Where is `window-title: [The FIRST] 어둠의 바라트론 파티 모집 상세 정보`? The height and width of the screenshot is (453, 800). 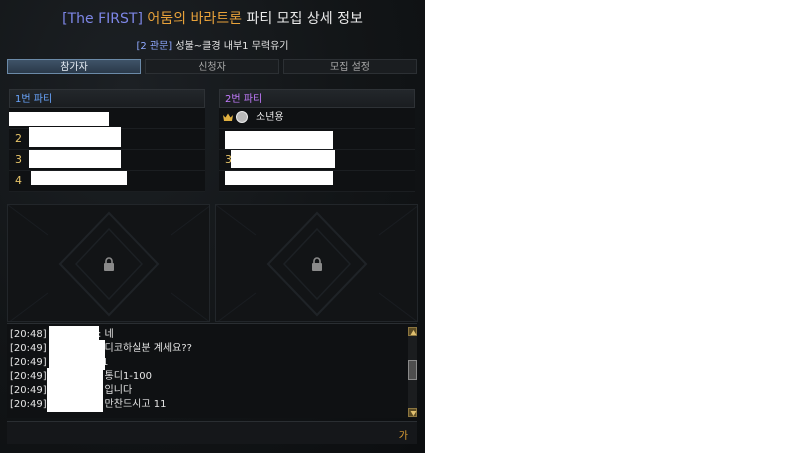
window-title: [The FIRST] 어둠의 바라트론 파티 모집 상세 정보 is located at coordinates (212, 18).